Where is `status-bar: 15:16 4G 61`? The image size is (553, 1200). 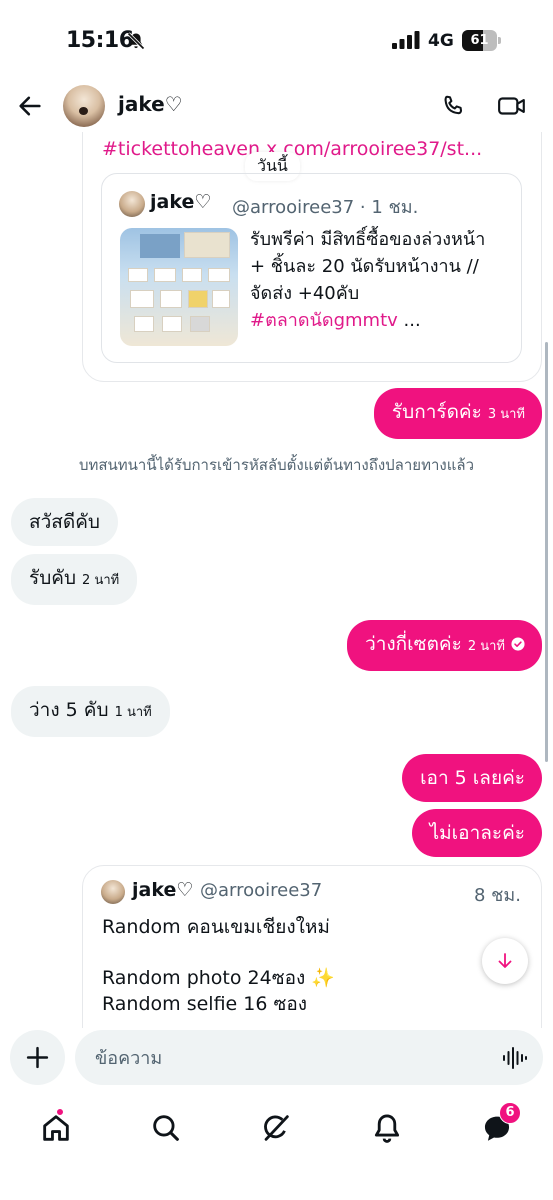
status-bar: 15:16 4G 61 is located at coordinates (276, 40).